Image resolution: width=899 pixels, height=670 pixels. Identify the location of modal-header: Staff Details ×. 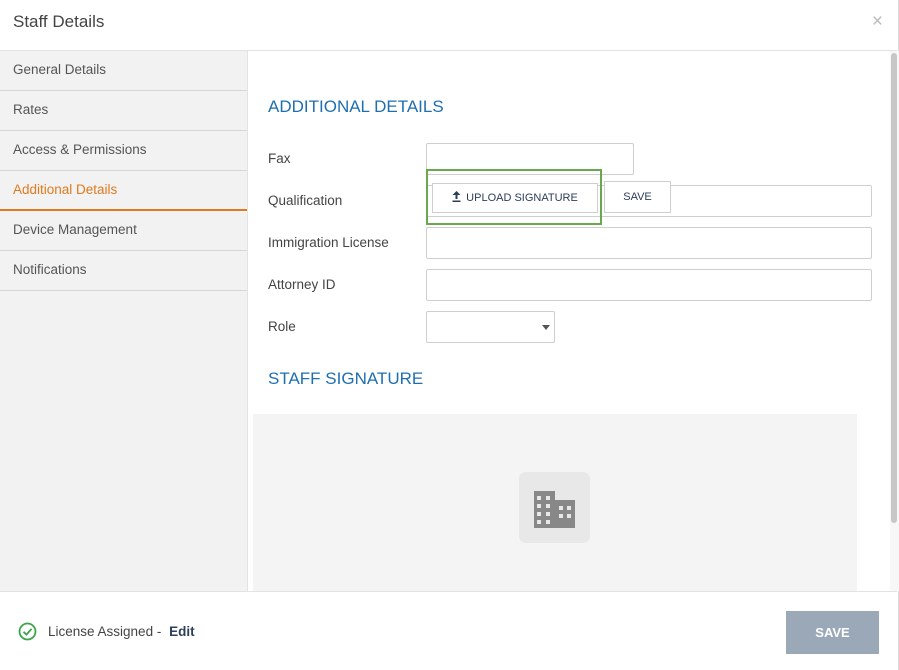
(448, 25).